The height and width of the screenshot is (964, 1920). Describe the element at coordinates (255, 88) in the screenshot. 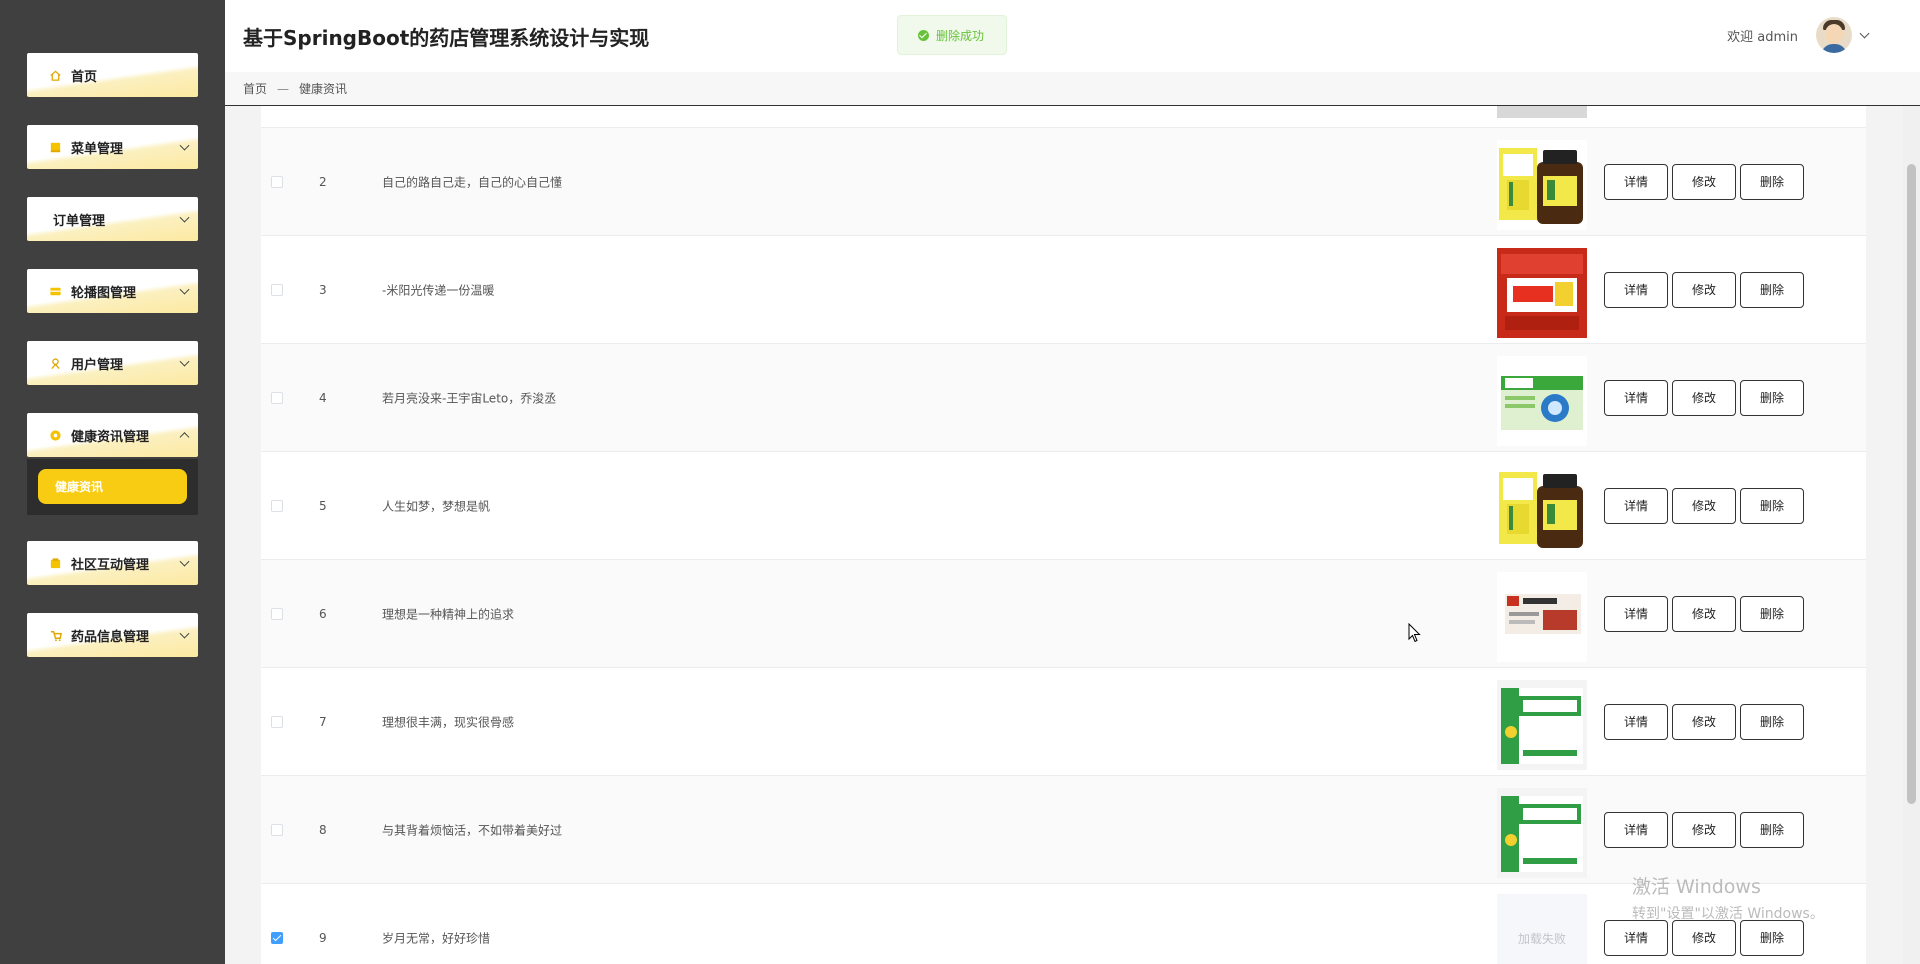

I see `breadcrumb-home: 首页` at that location.